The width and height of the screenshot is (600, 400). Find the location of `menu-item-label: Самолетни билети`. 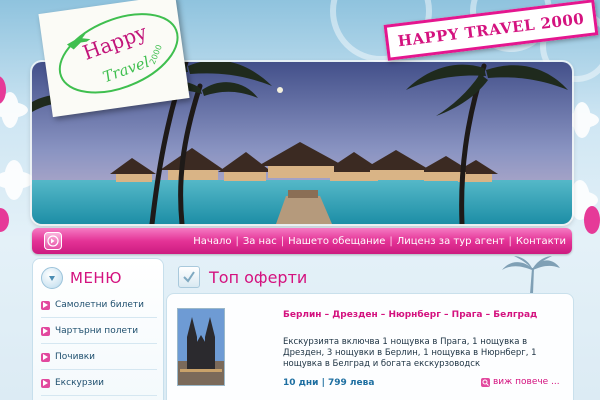

menu-item-label: Самолетни билети is located at coordinates (100, 305).